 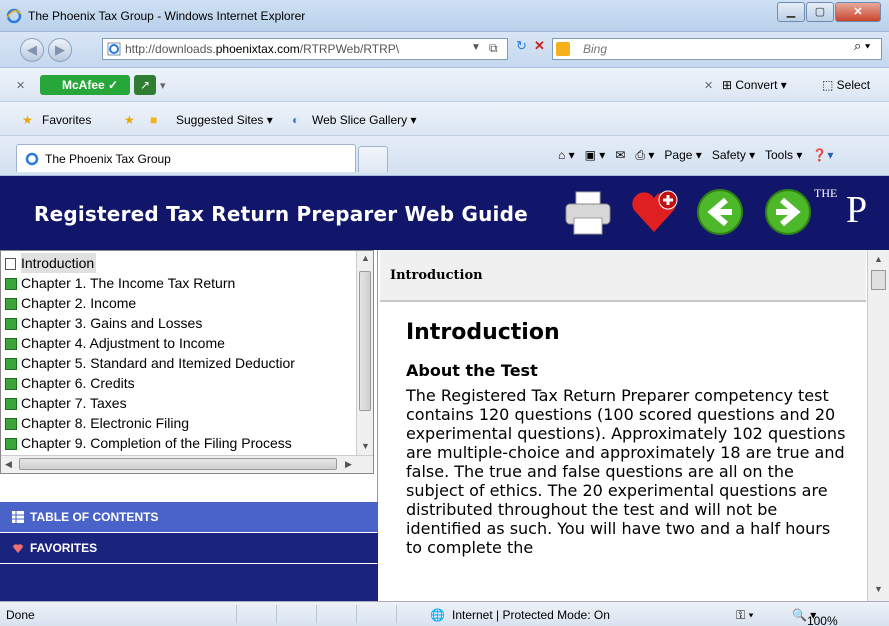 What do you see at coordinates (189, 548) in the screenshot?
I see `favorites-panel-button: FAVORITES` at bounding box center [189, 548].